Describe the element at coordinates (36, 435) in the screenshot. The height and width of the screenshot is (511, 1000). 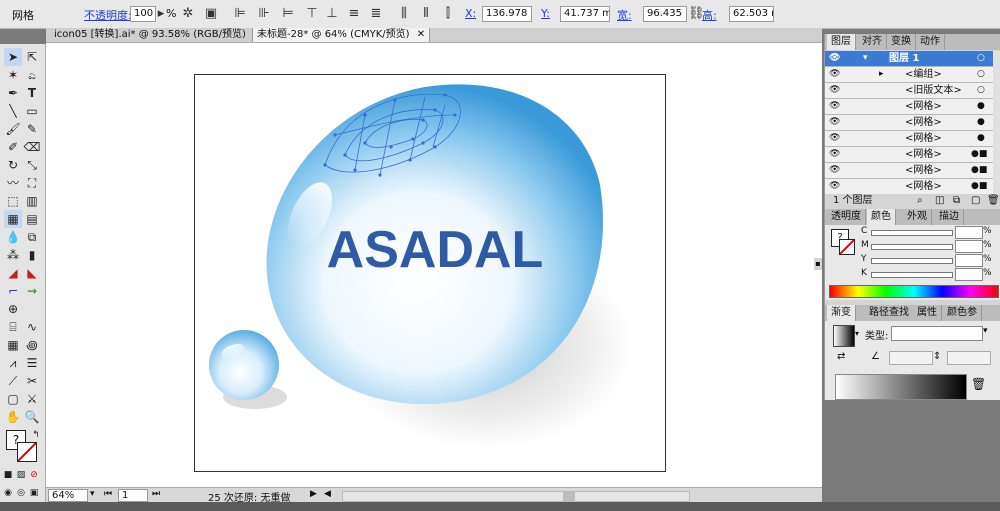
I see `swap-fill-stroke-icon: ↰` at that location.